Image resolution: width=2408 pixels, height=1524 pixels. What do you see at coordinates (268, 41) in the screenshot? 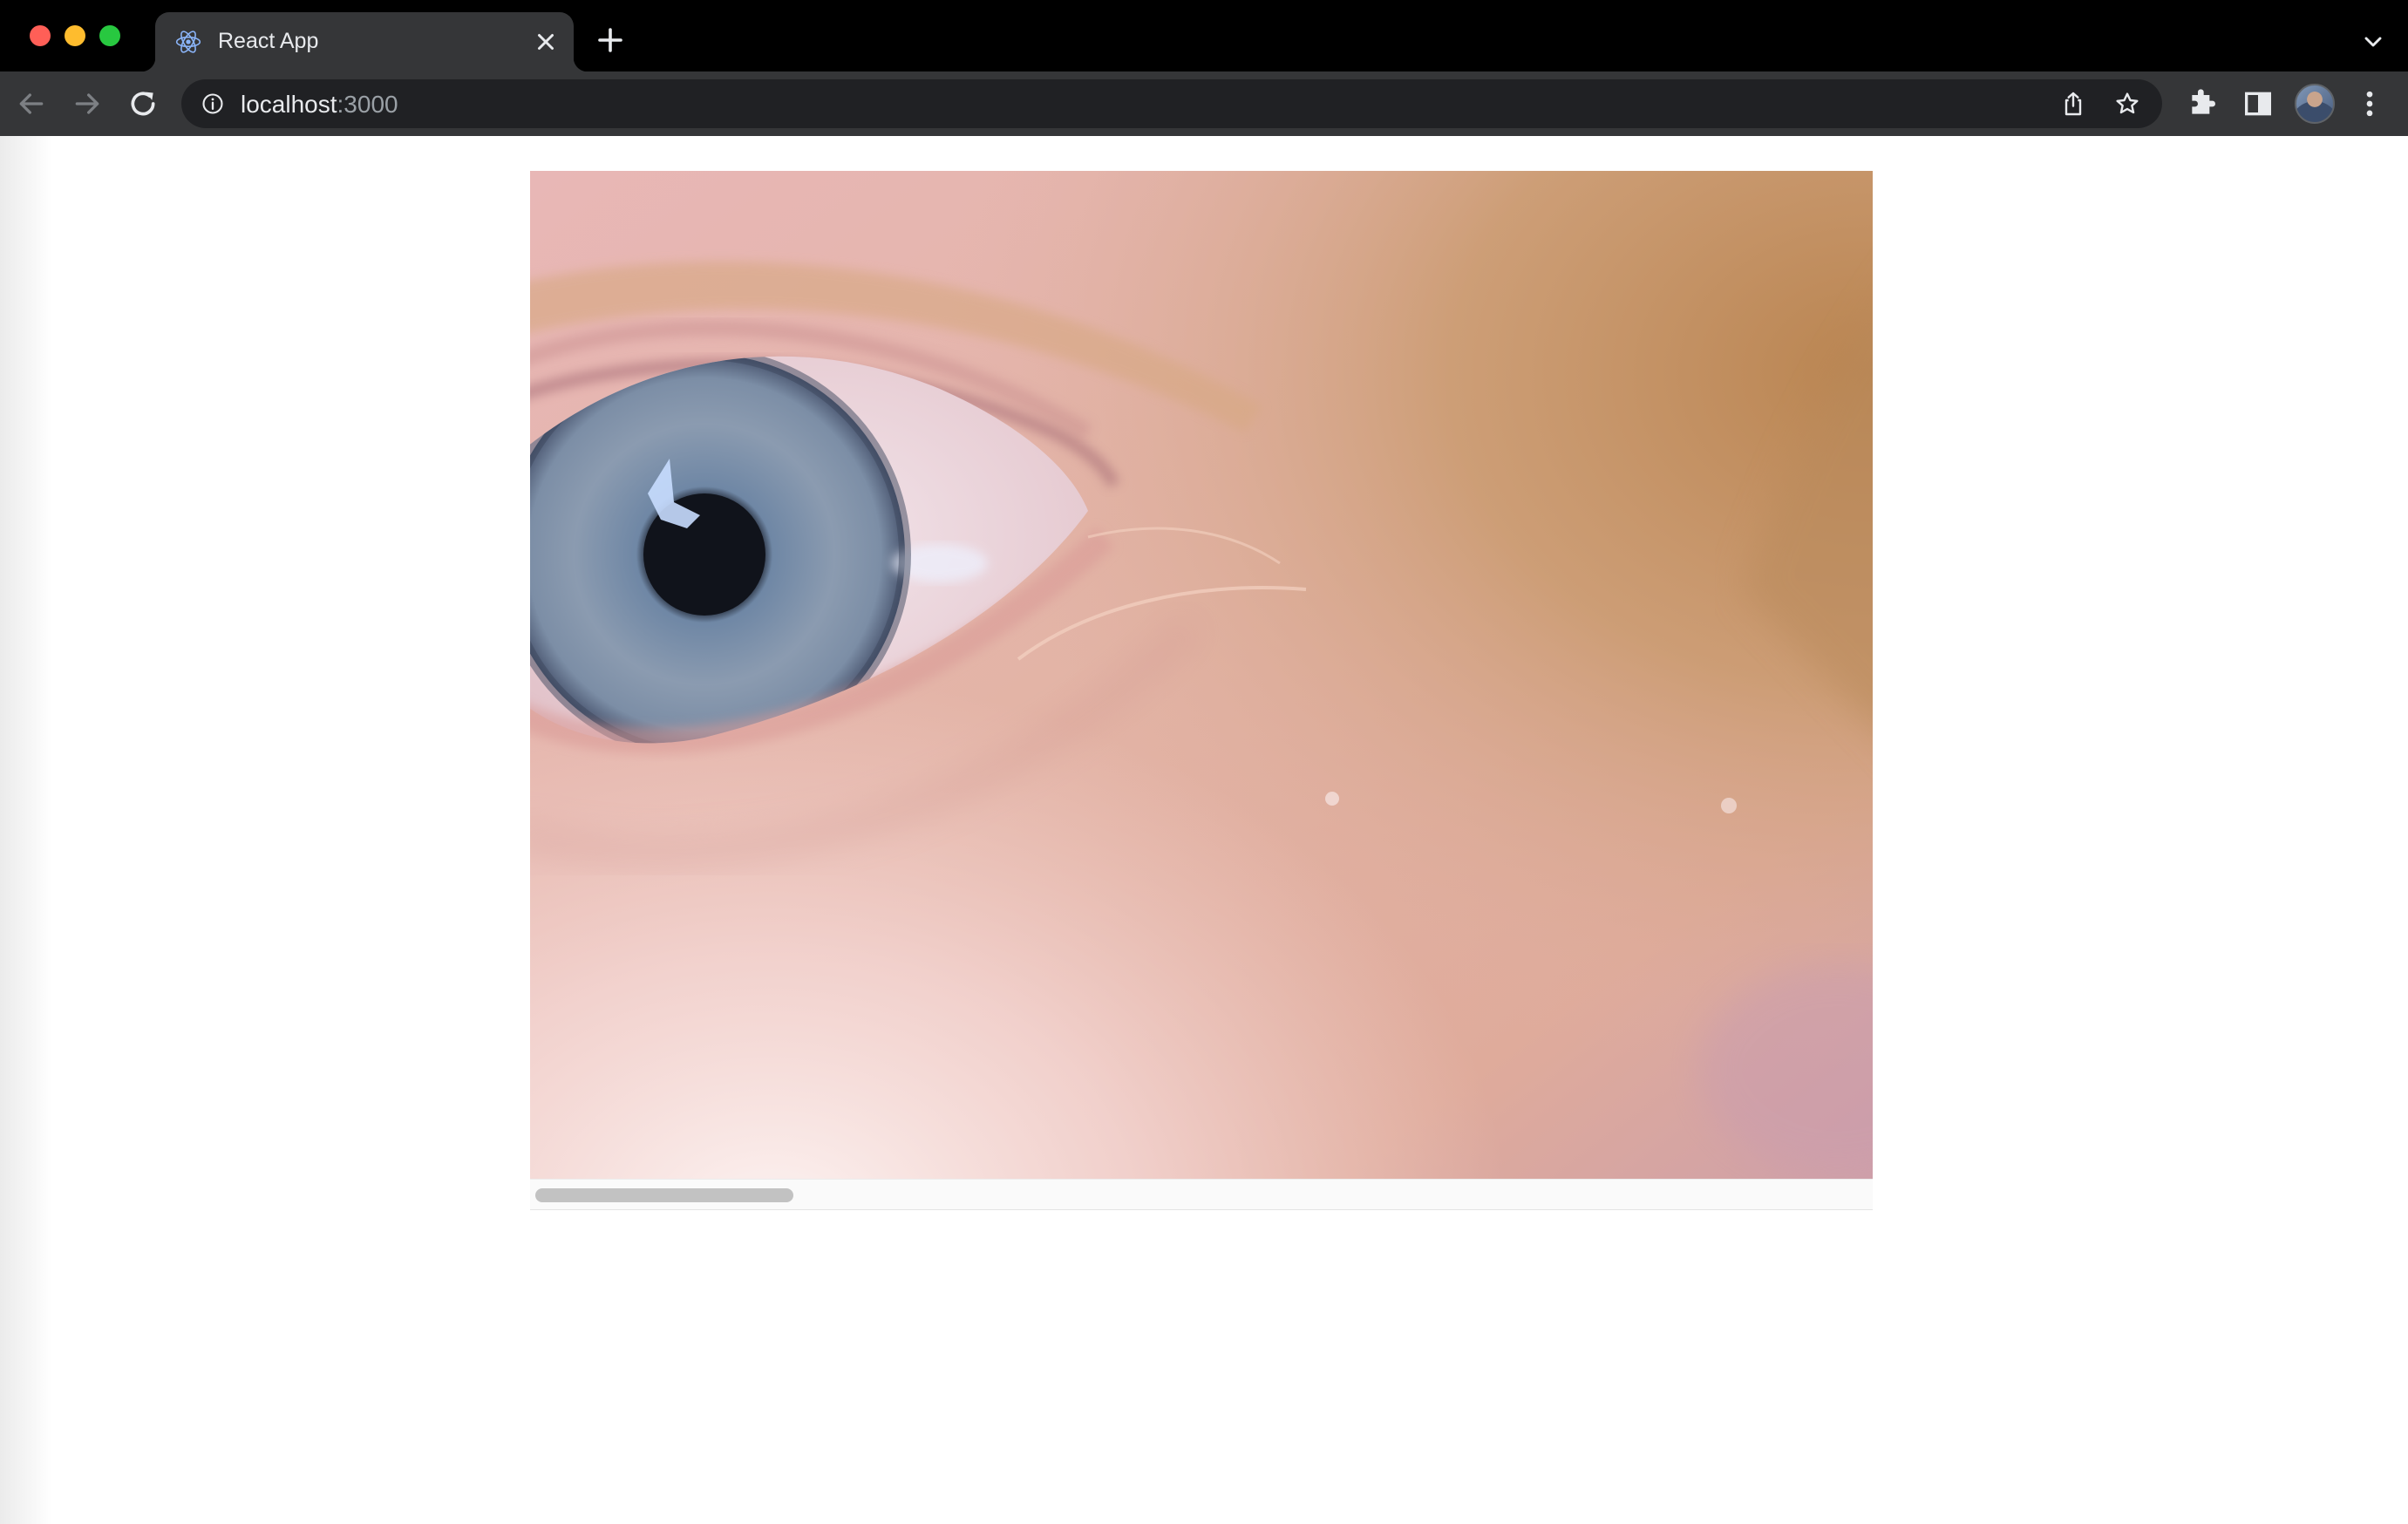
I see `tab-title: React App` at bounding box center [268, 41].